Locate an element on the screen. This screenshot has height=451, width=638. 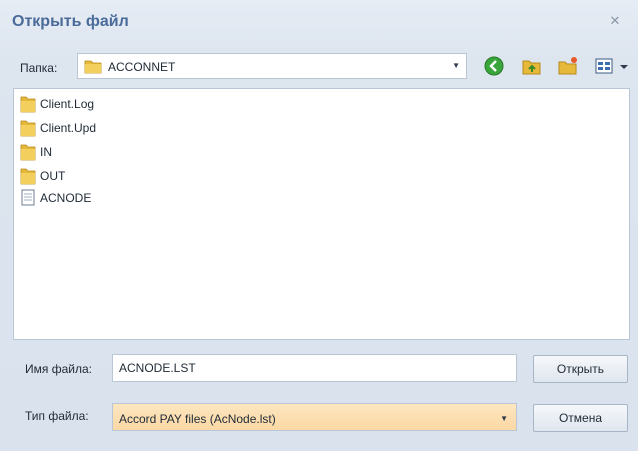
folder-label: Папка: is located at coordinates (39, 68).